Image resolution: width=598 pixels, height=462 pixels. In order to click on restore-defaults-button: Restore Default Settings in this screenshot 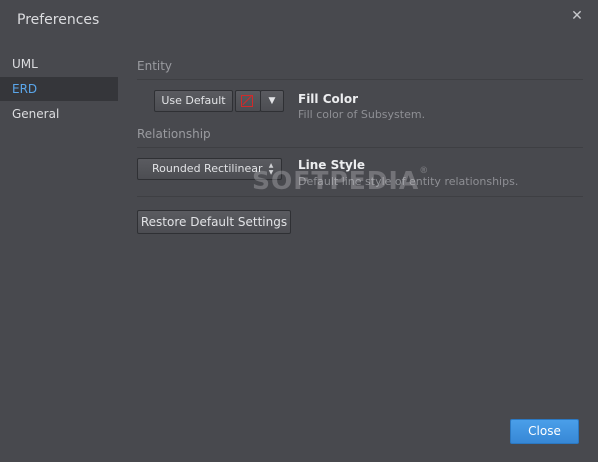, I will do `click(214, 222)`.